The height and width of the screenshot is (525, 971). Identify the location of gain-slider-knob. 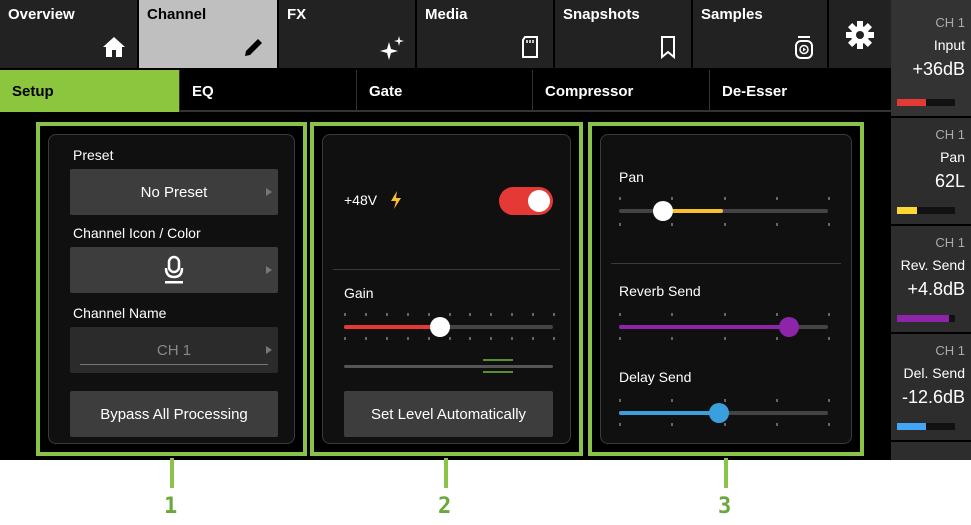
(440, 327).